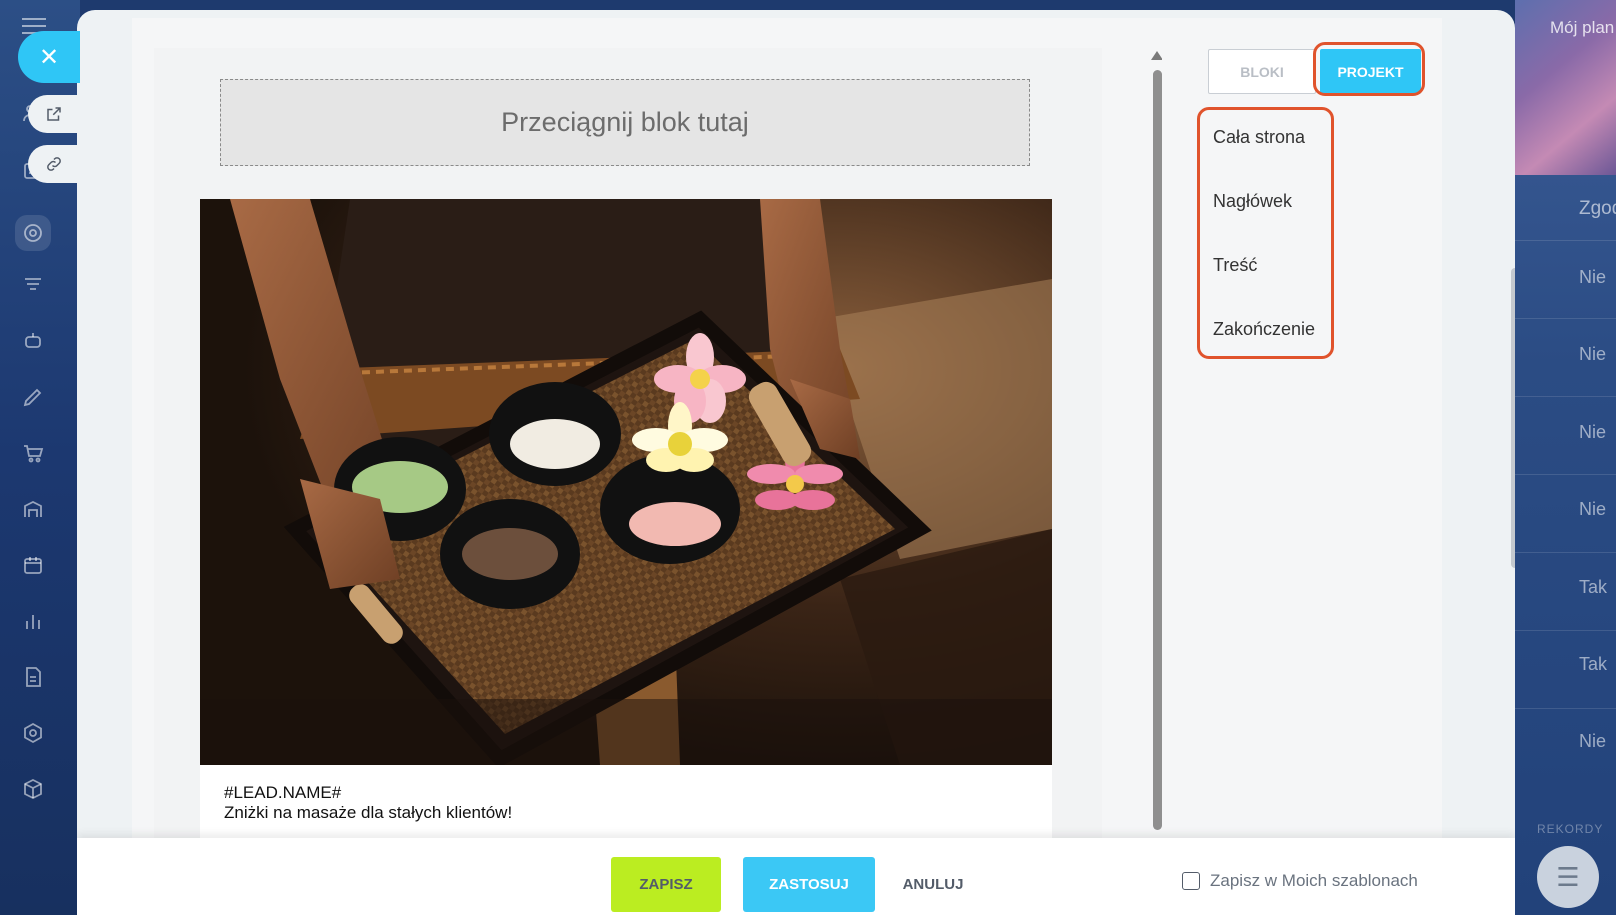 This screenshot has height=915, width=1616. What do you see at coordinates (1370, 71) in the screenshot?
I see `tab-projekt: PROJEKT` at bounding box center [1370, 71].